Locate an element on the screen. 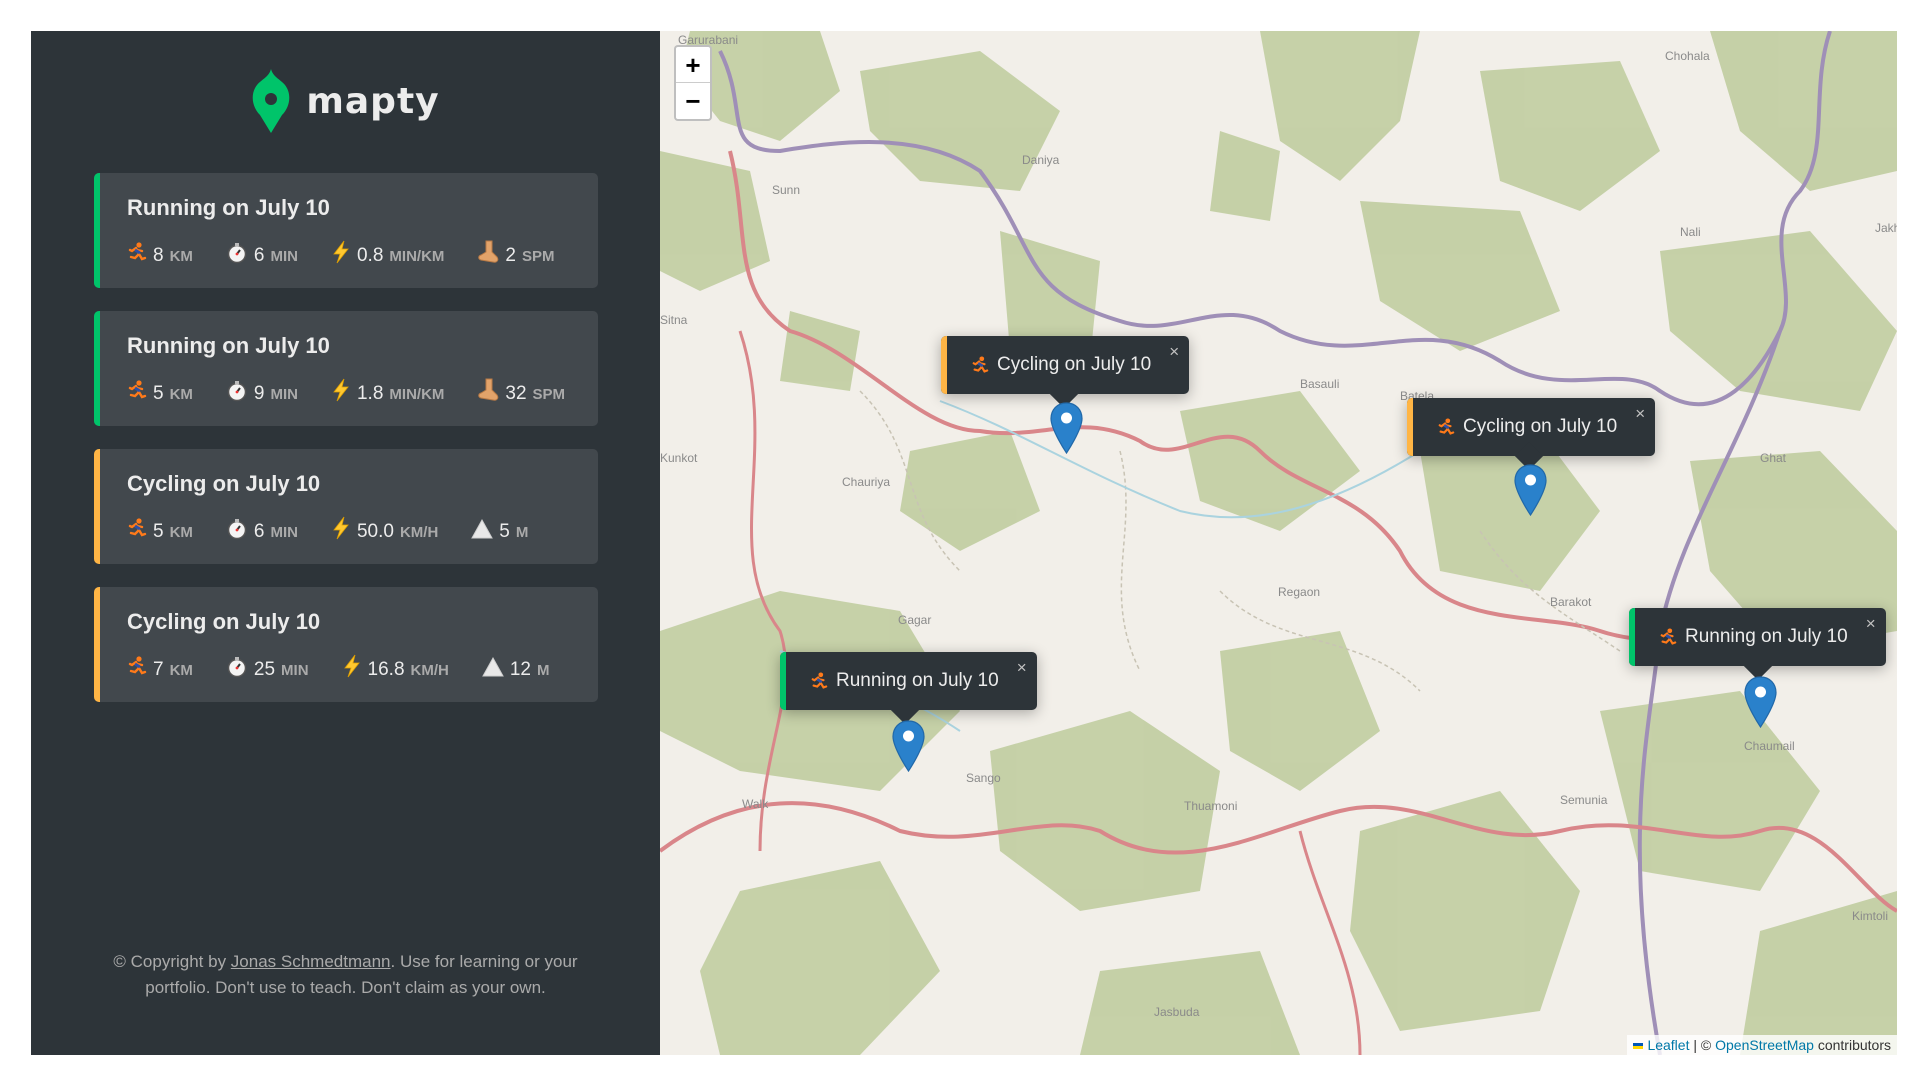  pace-detail: 0.8 min/km is located at coordinates (387, 252).